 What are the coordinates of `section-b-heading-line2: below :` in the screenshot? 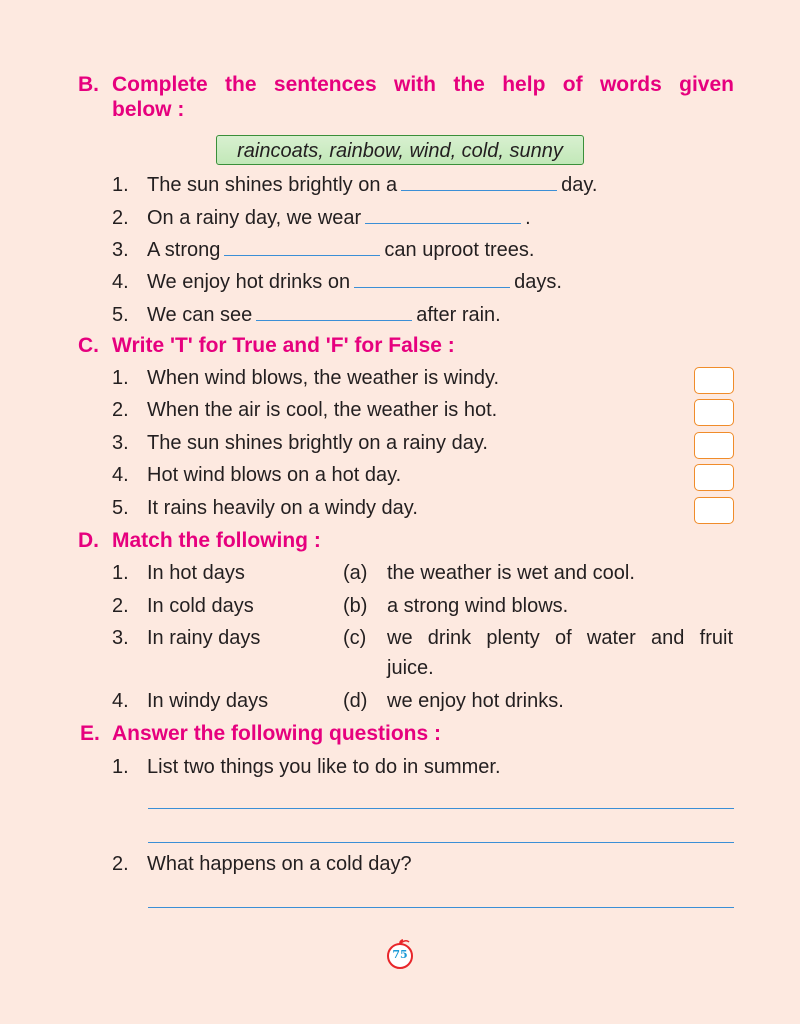 It's located at (148, 109).